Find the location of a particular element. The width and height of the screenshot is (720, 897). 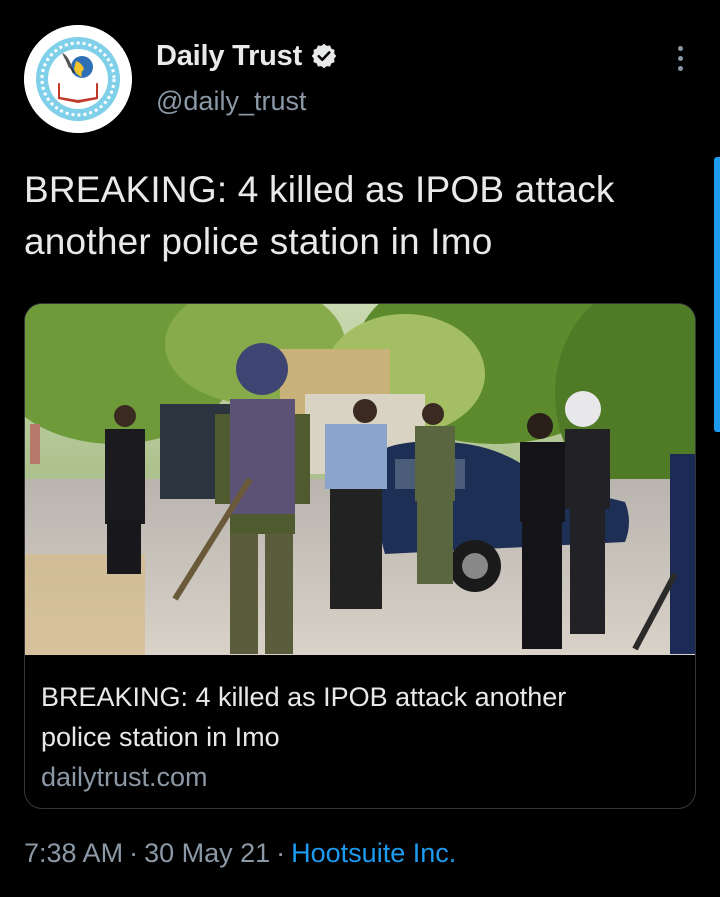

scroll-indicator is located at coordinates (717, 294).